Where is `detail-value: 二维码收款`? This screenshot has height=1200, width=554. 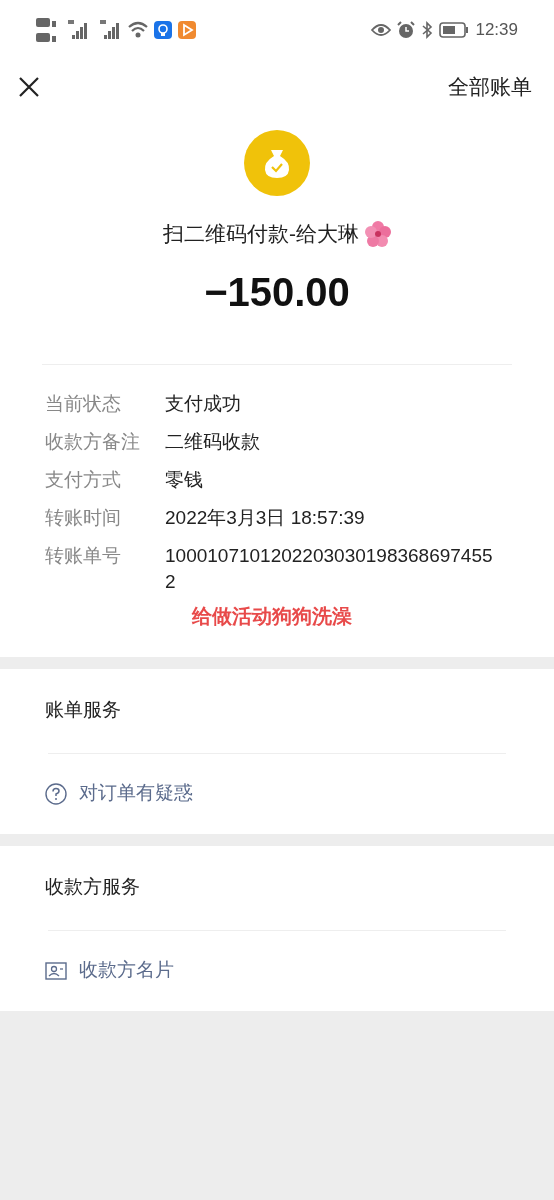
detail-value: 二维码收款 is located at coordinates (213, 441).